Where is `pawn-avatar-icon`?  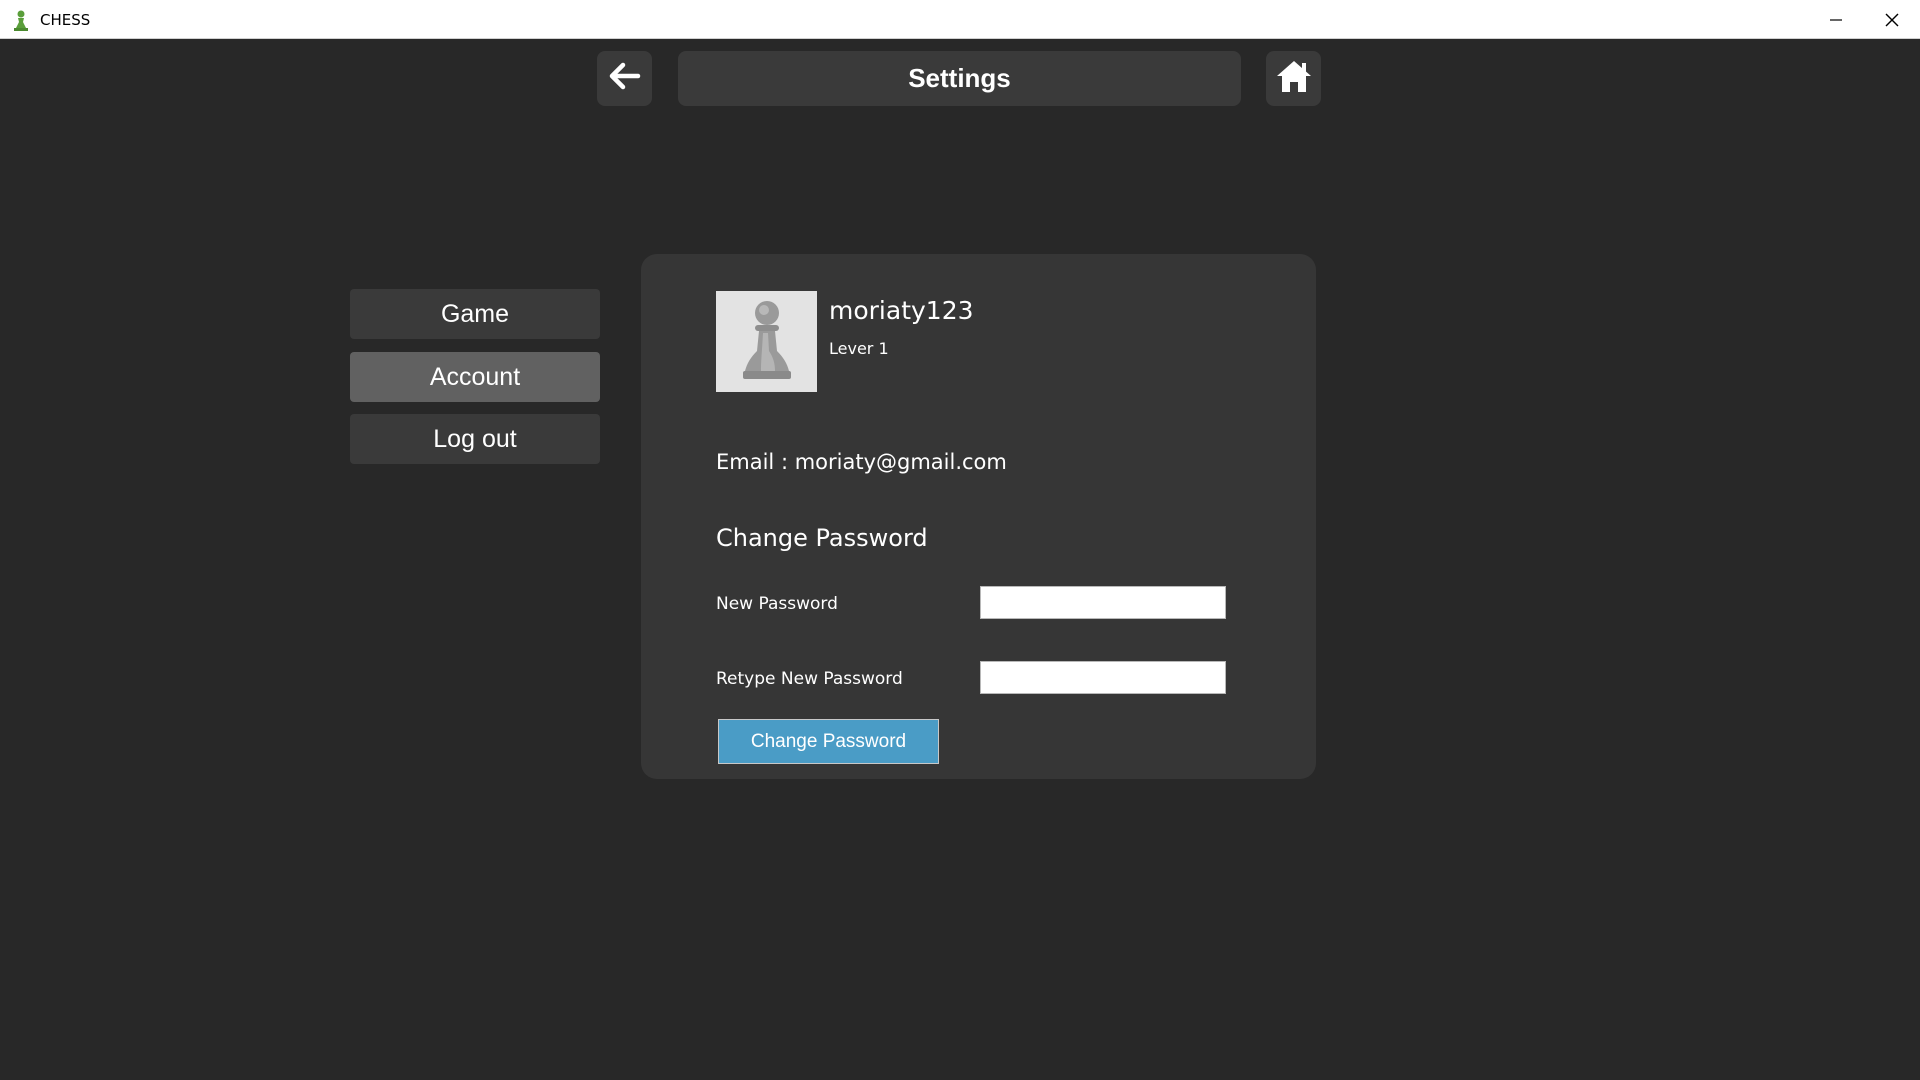
pawn-avatar-icon is located at coordinates (767, 341).